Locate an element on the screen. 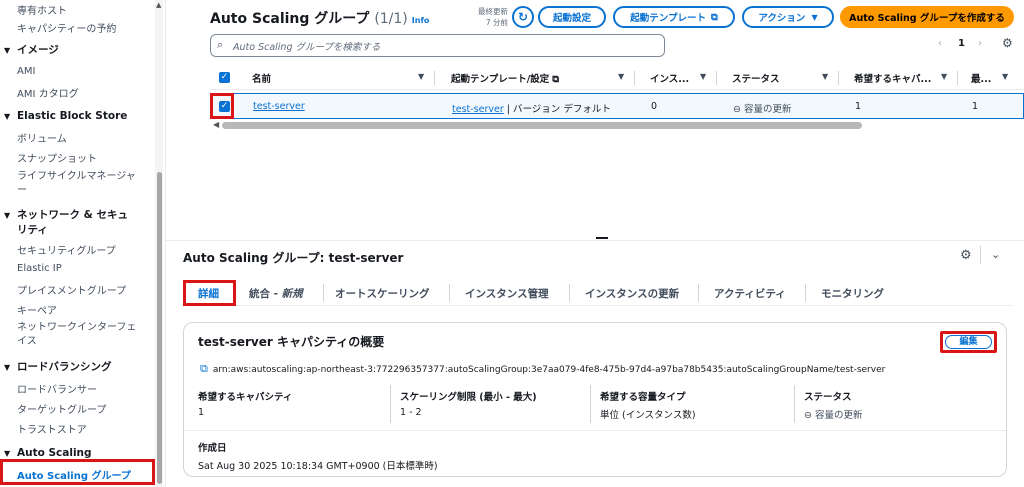 The height and width of the screenshot is (487, 1024). sidebar-section-load-balancing: ▼ ロードバランシング is located at coordinates (58, 367).